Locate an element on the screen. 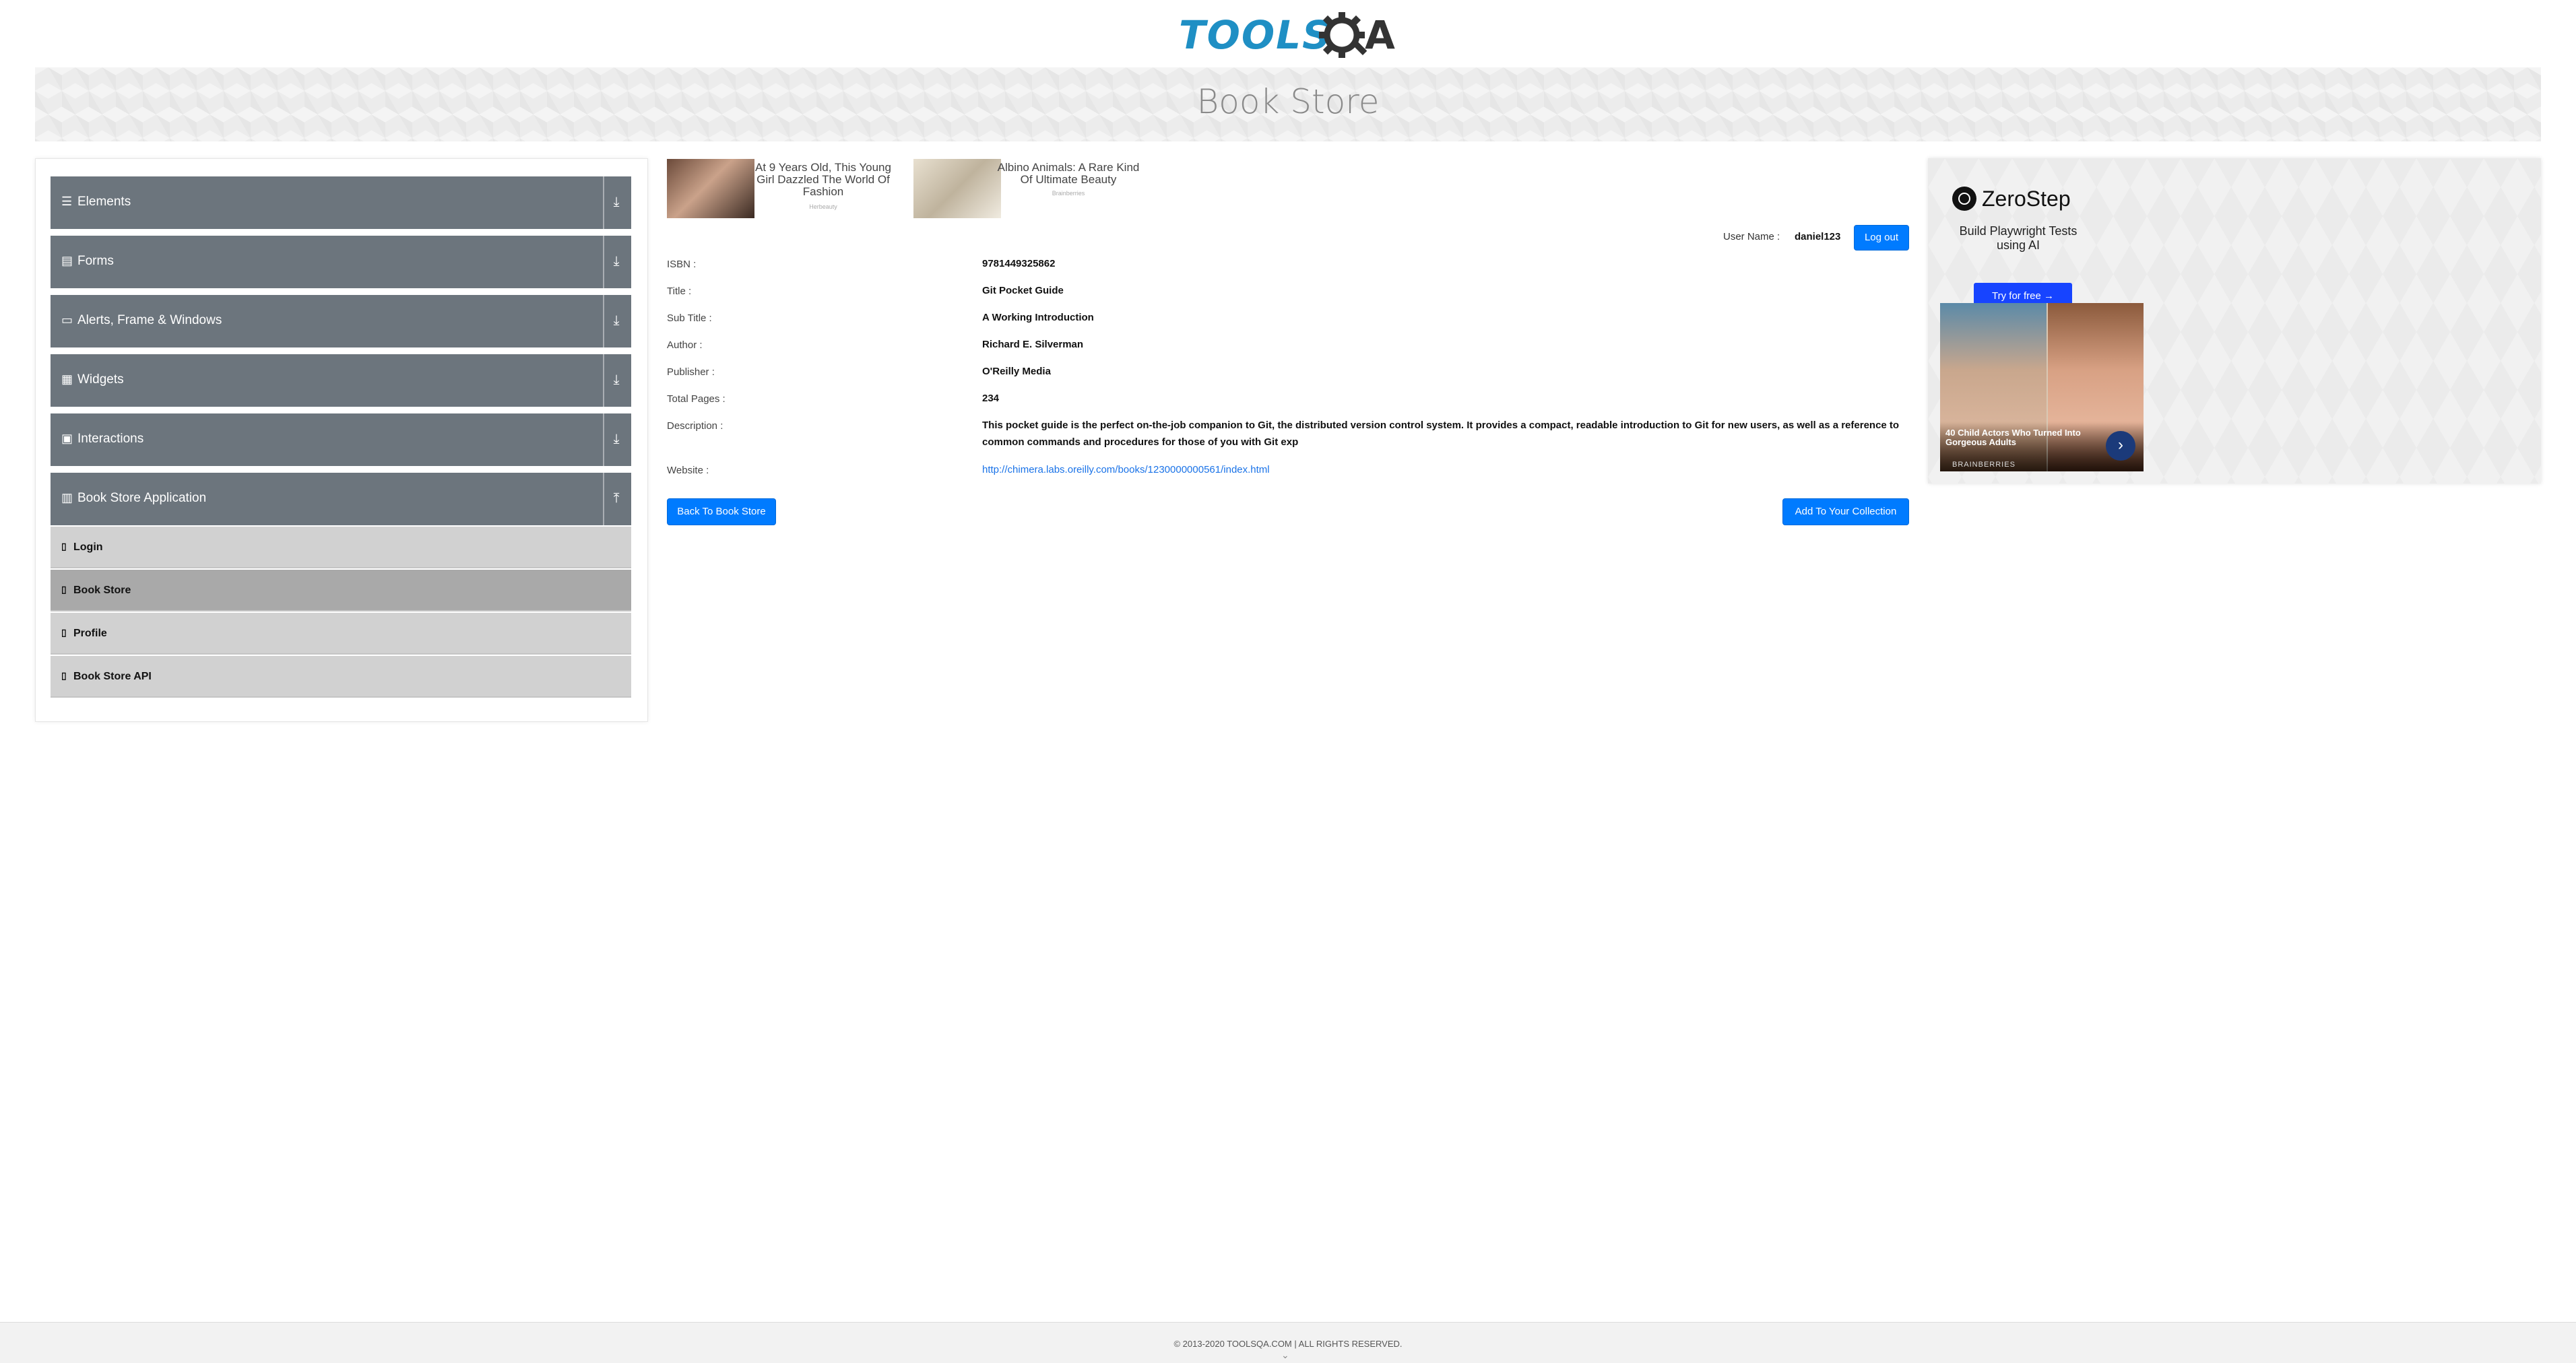  back-to-book-store-button: Back To Book Store is located at coordinates (722, 511).